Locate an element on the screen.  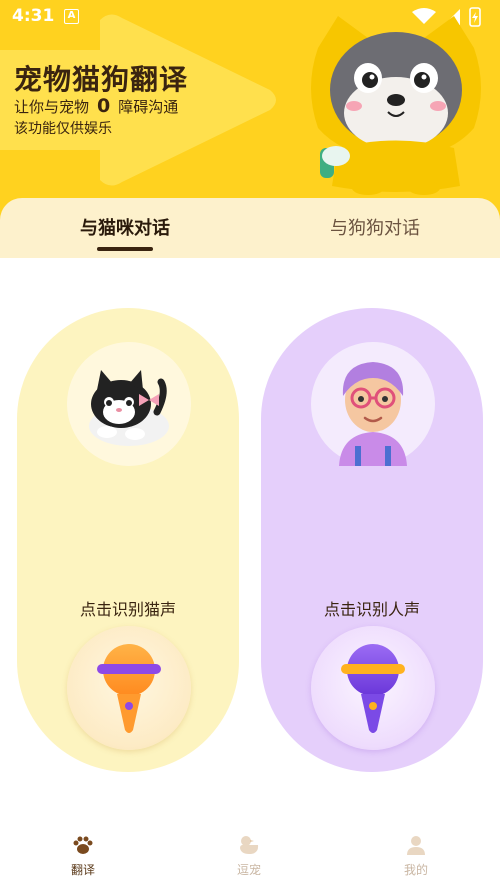
tab-bar: 与猫咪对话 与狗狗对话 is located at coordinates (250, 228).